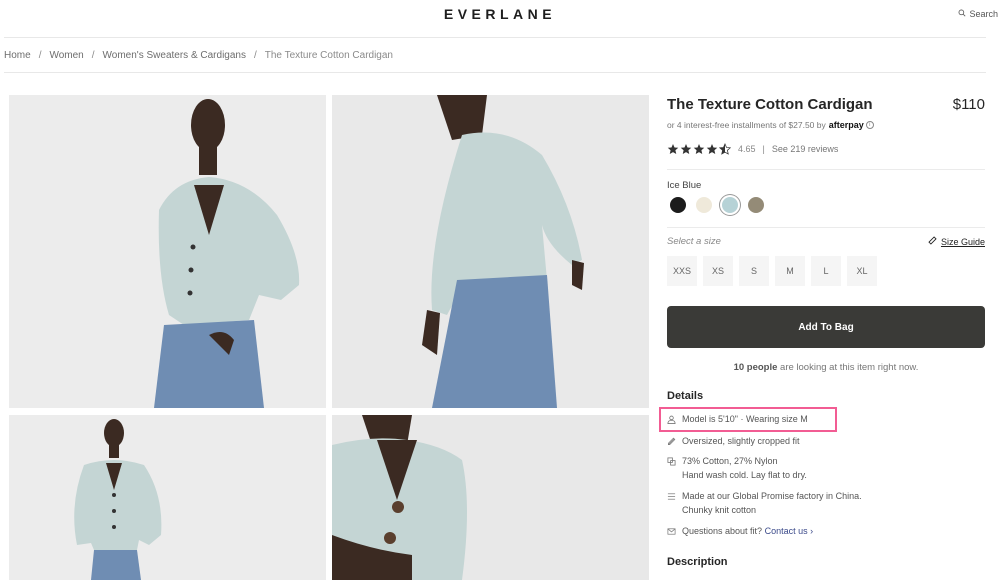  Describe the element at coordinates (328, 55) in the screenshot. I see `breadcrumb-current: The Texture Cotton Cardigan` at that location.